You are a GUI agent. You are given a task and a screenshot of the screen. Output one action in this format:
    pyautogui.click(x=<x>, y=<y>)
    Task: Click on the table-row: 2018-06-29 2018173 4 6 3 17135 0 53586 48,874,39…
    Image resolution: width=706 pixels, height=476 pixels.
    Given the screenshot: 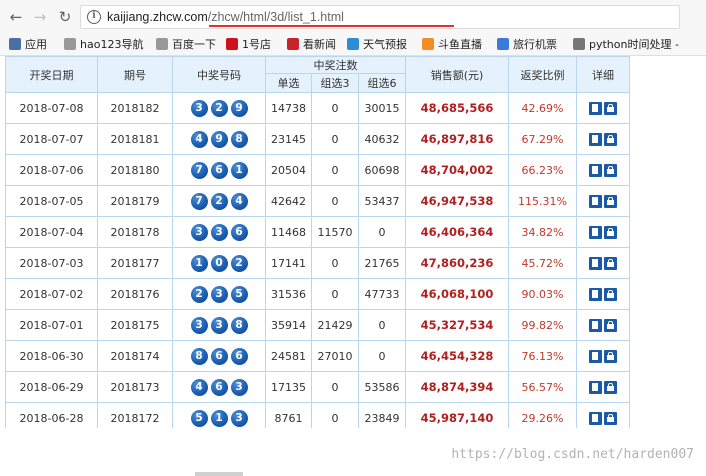 What is the action you would take?
    pyautogui.click(x=317, y=387)
    